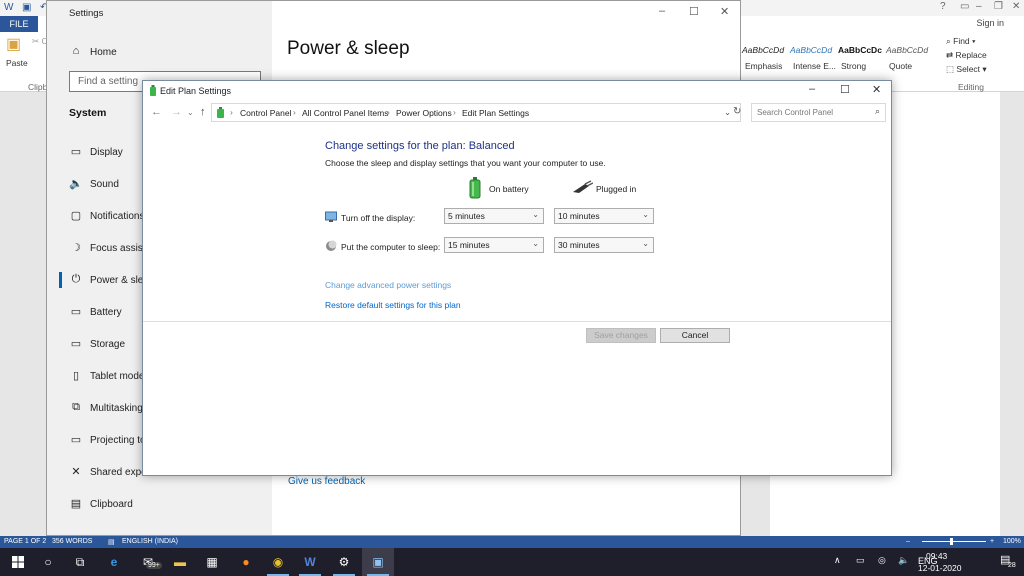  What do you see at coordinates (326, 481) in the screenshot?
I see `feedback-link: Give us feedback` at bounding box center [326, 481].